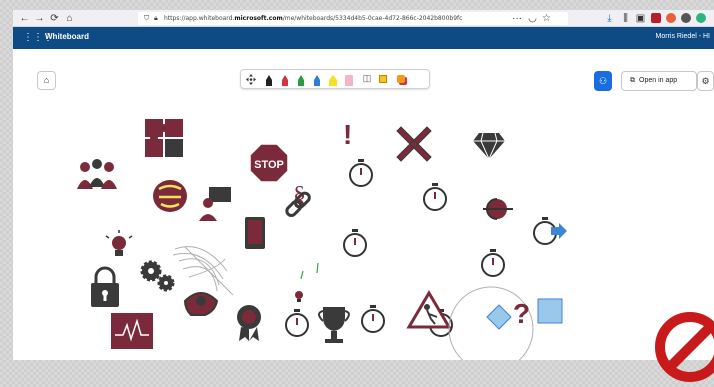 The width and height of the screenshot is (714, 387). I want to click on page-actions-button: ···, so click(517, 18).